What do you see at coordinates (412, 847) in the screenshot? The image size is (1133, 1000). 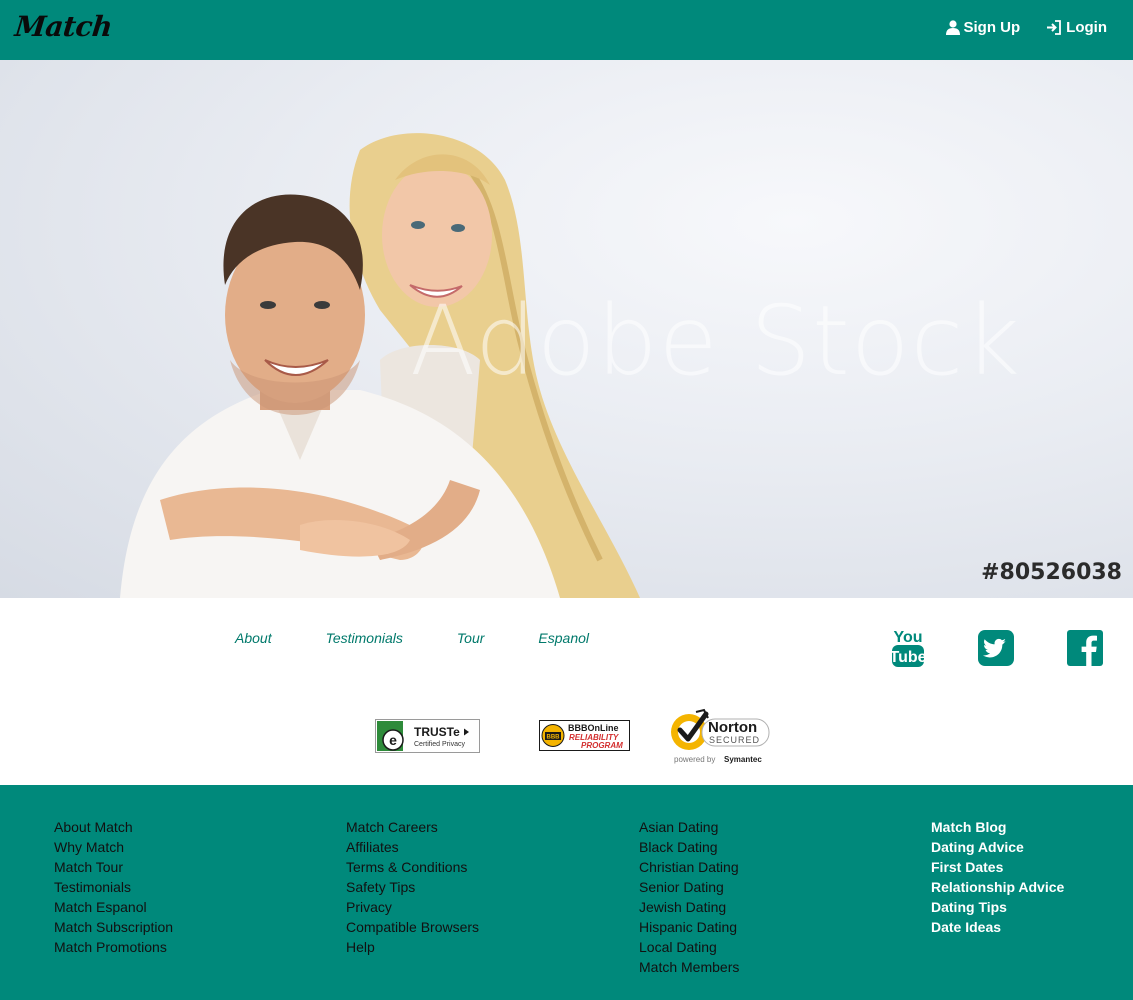 I see `footer-link: Affiliates` at bounding box center [412, 847].